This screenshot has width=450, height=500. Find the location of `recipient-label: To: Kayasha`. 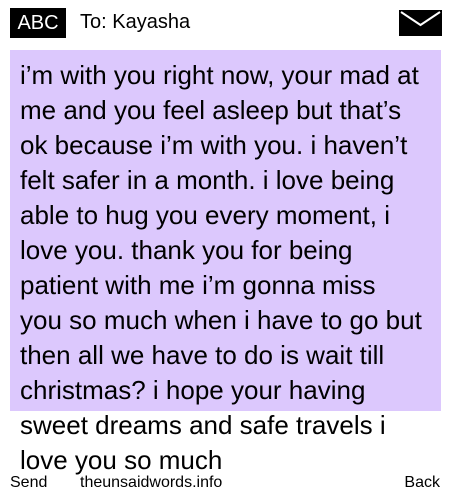

recipient-label: To: Kayasha is located at coordinates (135, 22).